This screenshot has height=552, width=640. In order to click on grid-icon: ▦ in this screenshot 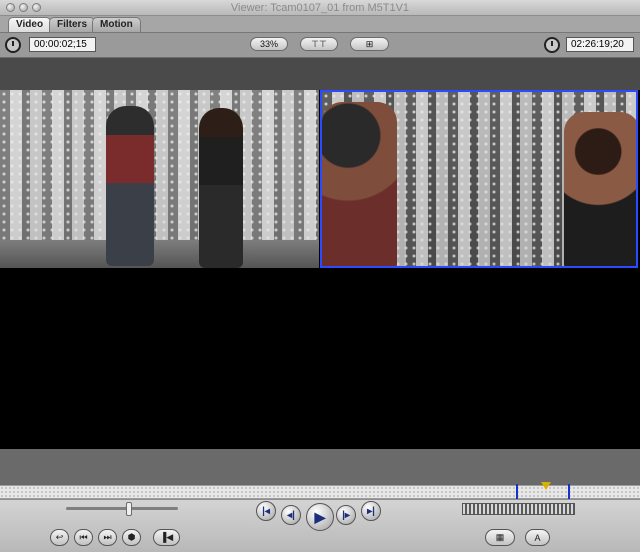, I will do `click(500, 537)`.